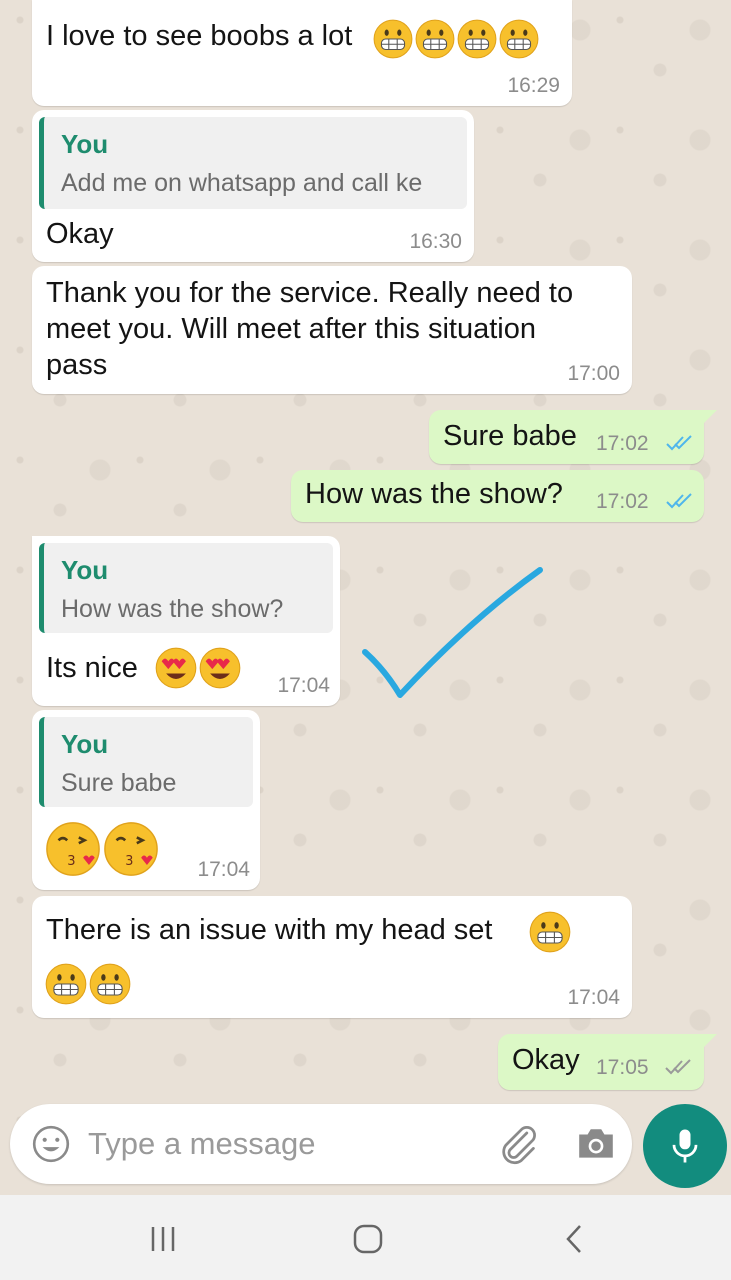 The height and width of the screenshot is (1280, 731). What do you see at coordinates (434, 494) in the screenshot?
I see `message-text: How was the show?` at bounding box center [434, 494].